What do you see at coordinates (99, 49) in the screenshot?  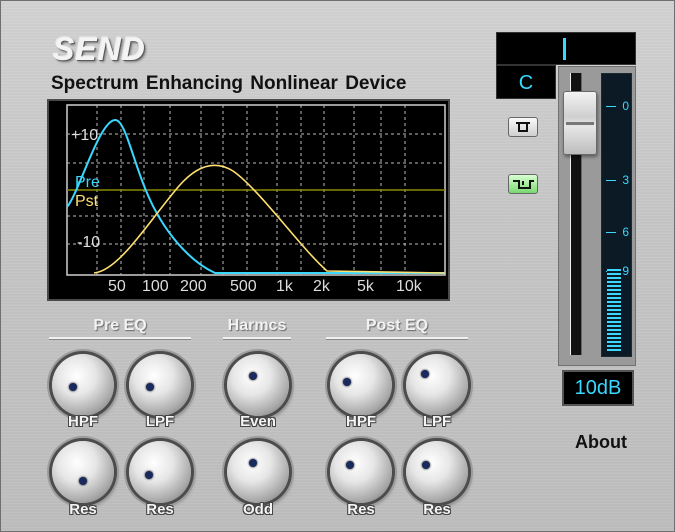 I see `plugin-title: SEND` at bounding box center [99, 49].